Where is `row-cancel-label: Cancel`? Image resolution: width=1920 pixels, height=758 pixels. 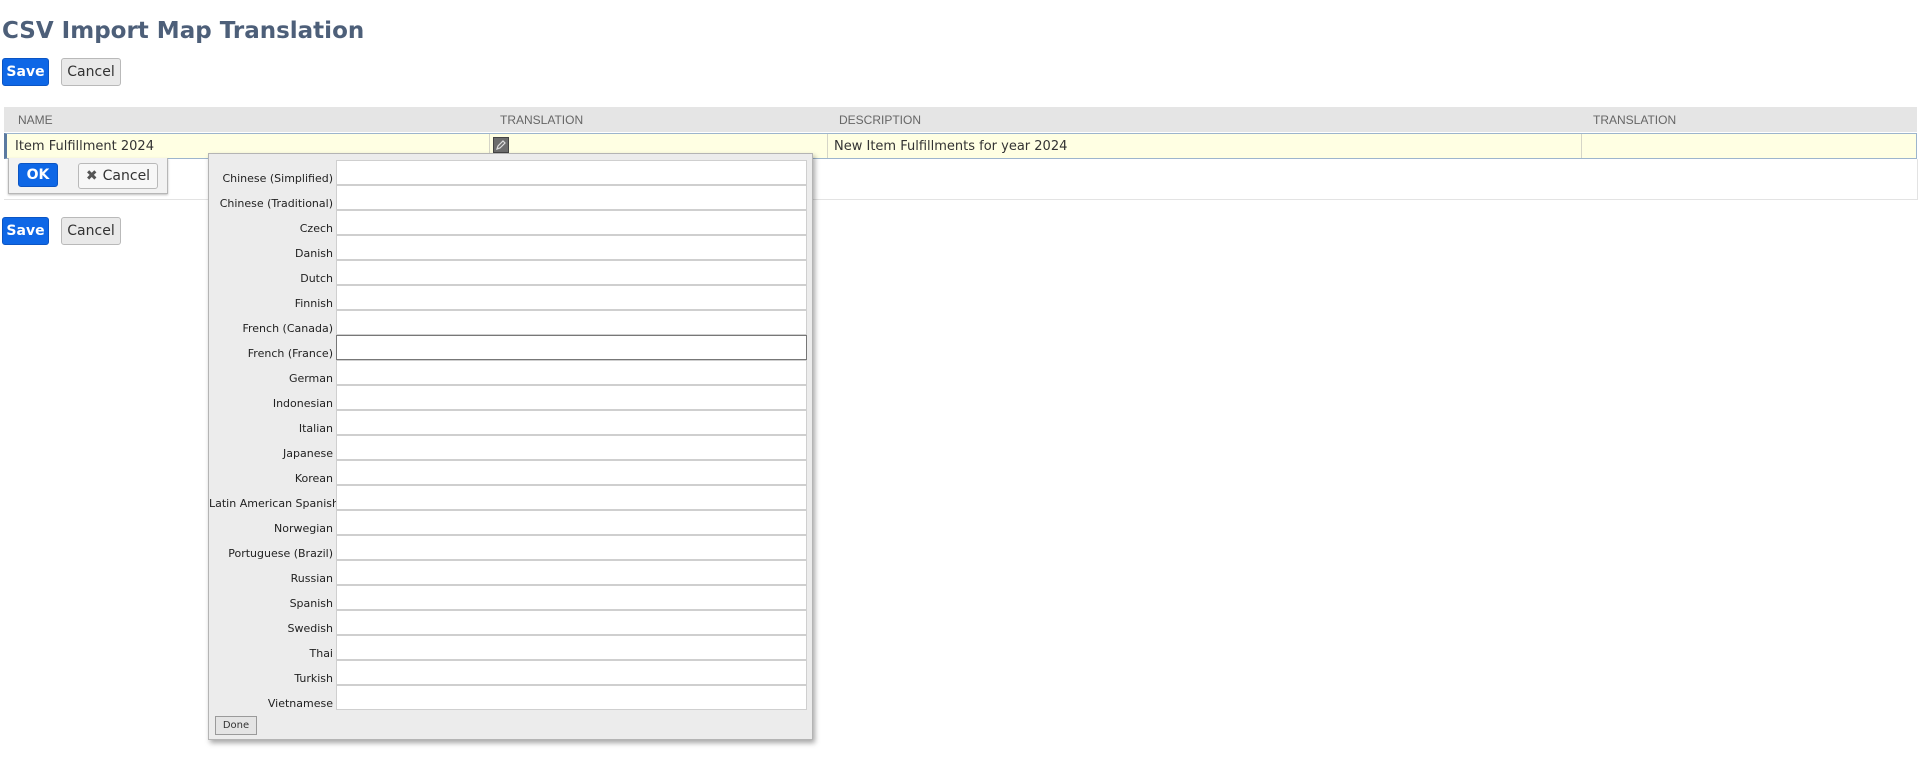
row-cancel-label: Cancel is located at coordinates (126, 176).